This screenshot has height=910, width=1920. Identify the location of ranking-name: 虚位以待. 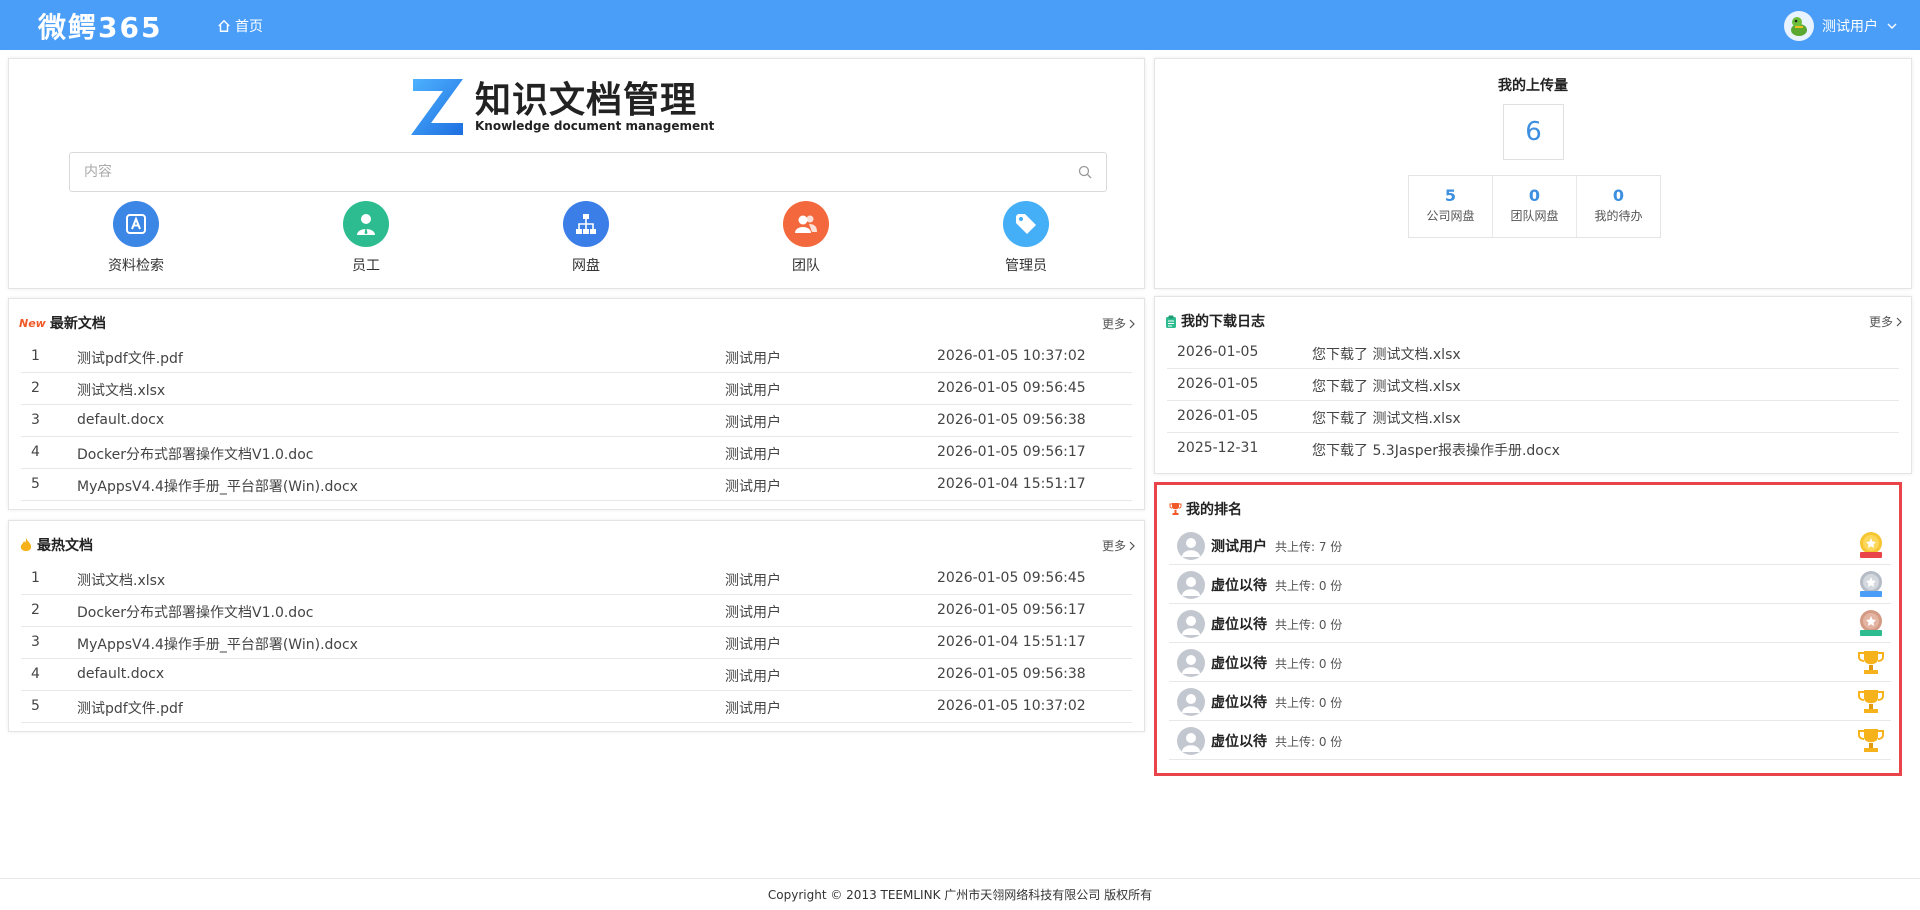
(1239, 703).